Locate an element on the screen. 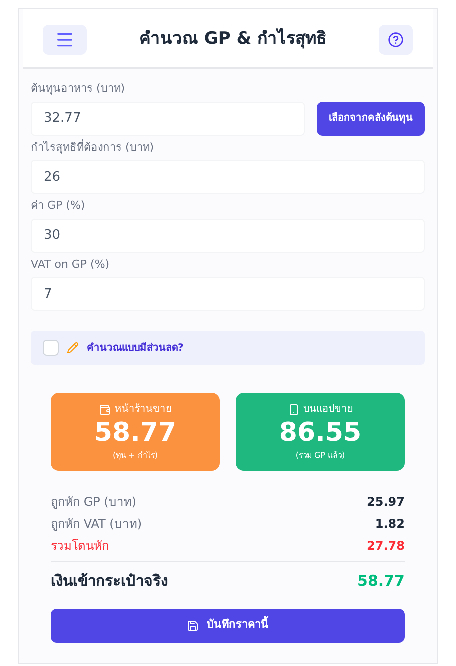 The image size is (456, 666). discount-label: คำนวณแบบมีส่วนลด? is located at coordinates (135, 348).